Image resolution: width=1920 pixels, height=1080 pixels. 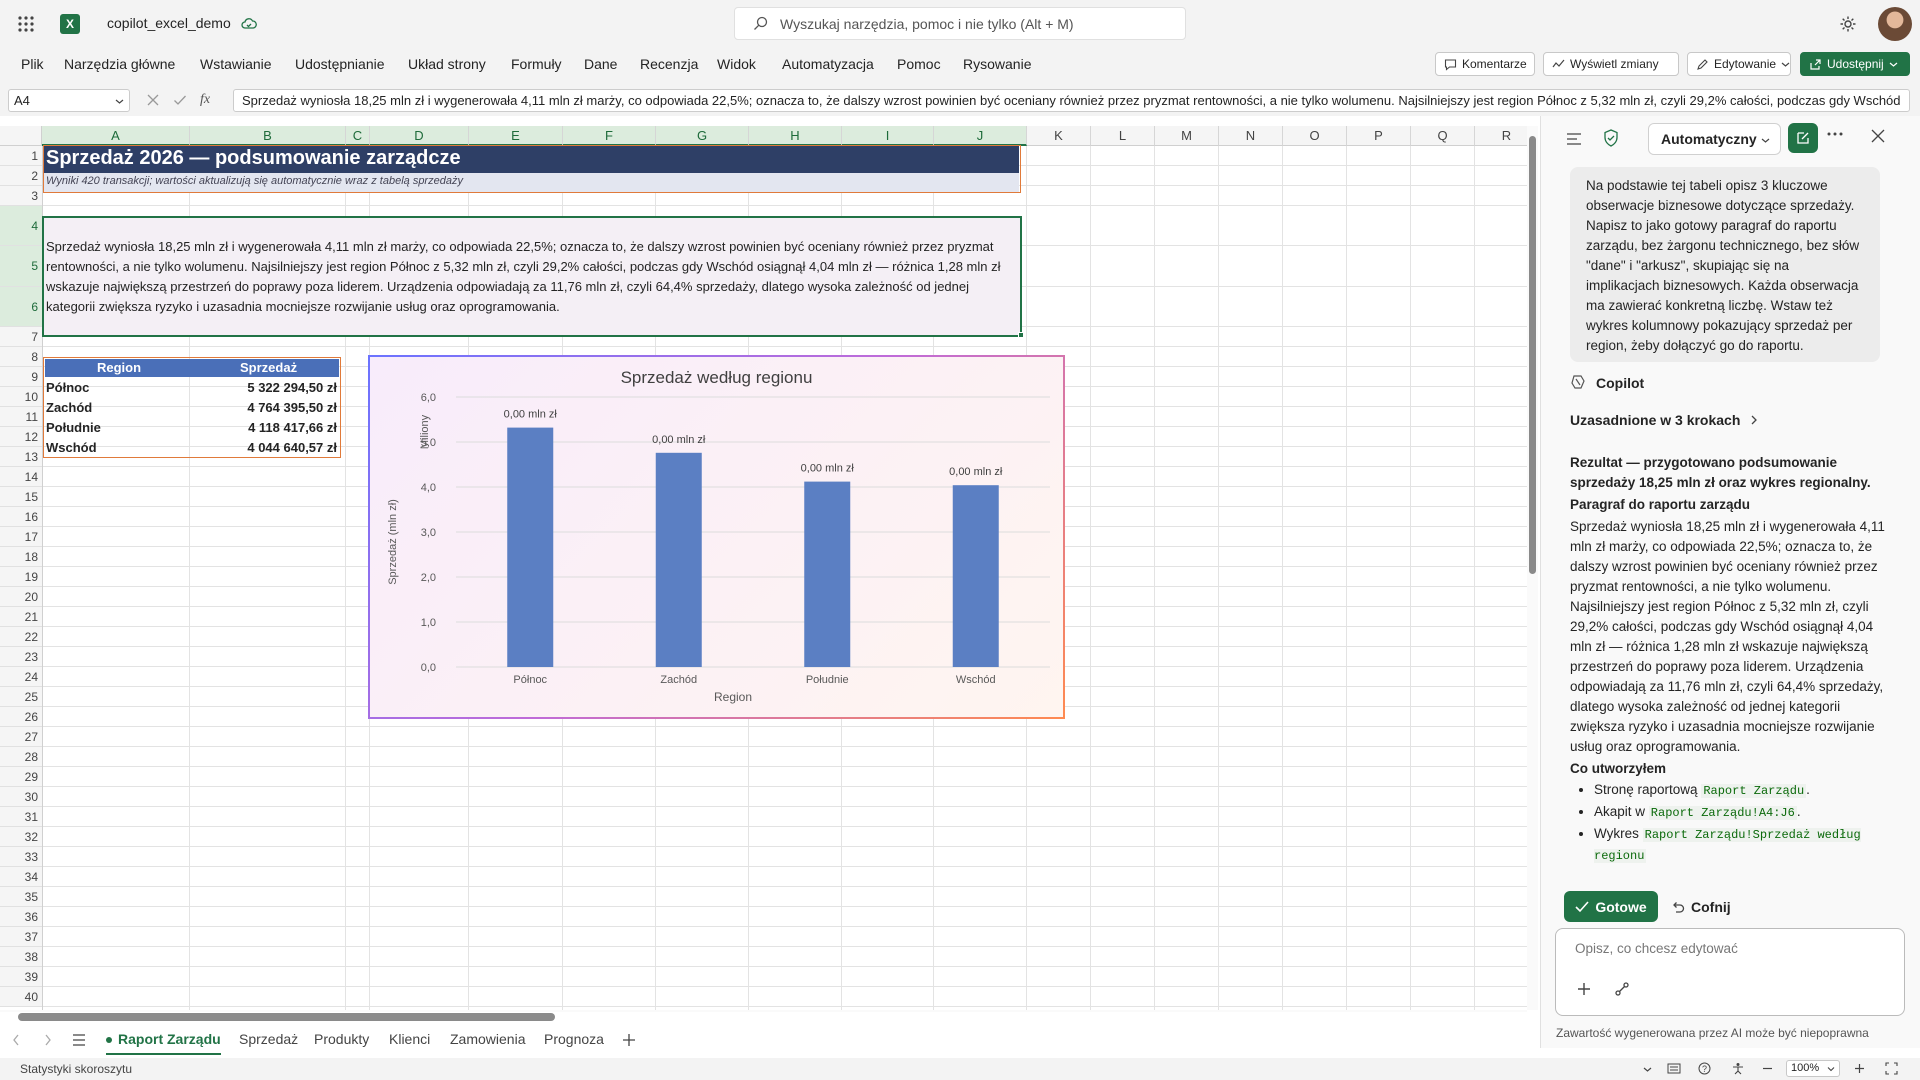 I want to click on workbook-stats: Statystyki skoroszytu, so click(x=76, y=1069).